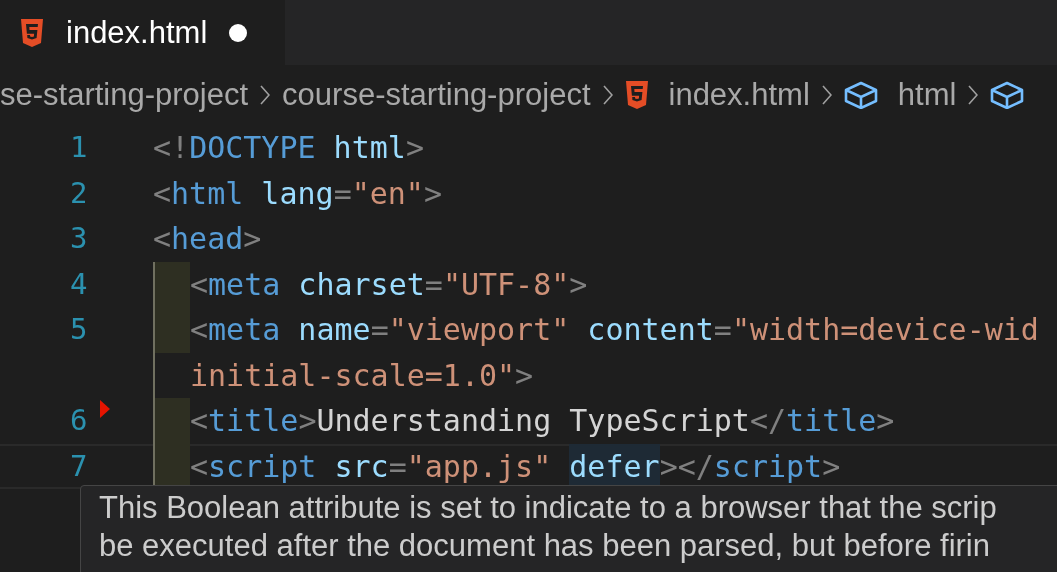 This screenshot has width=1057, height=572. What do you see at coordinates (79, 238) in the screenshot?
I see `line-number: 3` at bounding box center [79, 238].